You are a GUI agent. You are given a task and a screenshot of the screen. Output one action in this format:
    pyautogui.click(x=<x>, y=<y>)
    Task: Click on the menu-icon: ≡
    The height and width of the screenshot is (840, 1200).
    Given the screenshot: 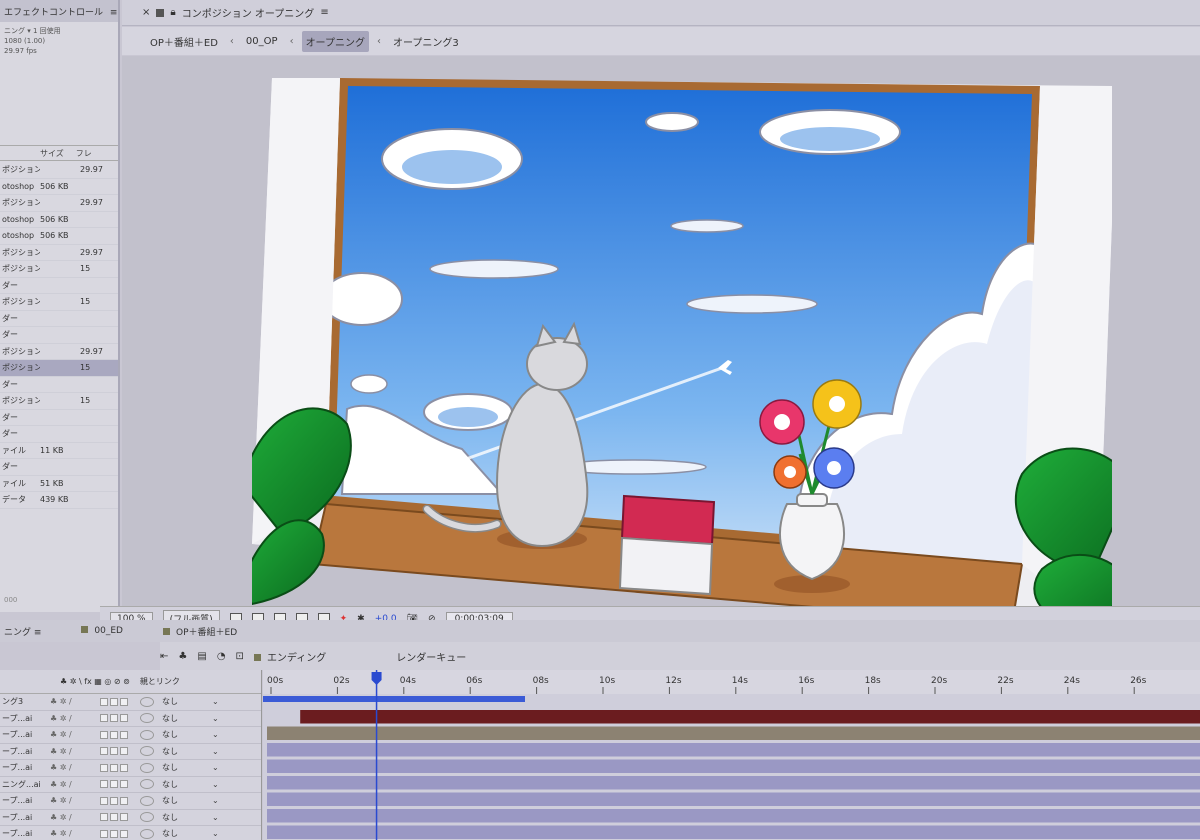 What is the action you would take?
    pyautogui.click(x=324, y=12)
    